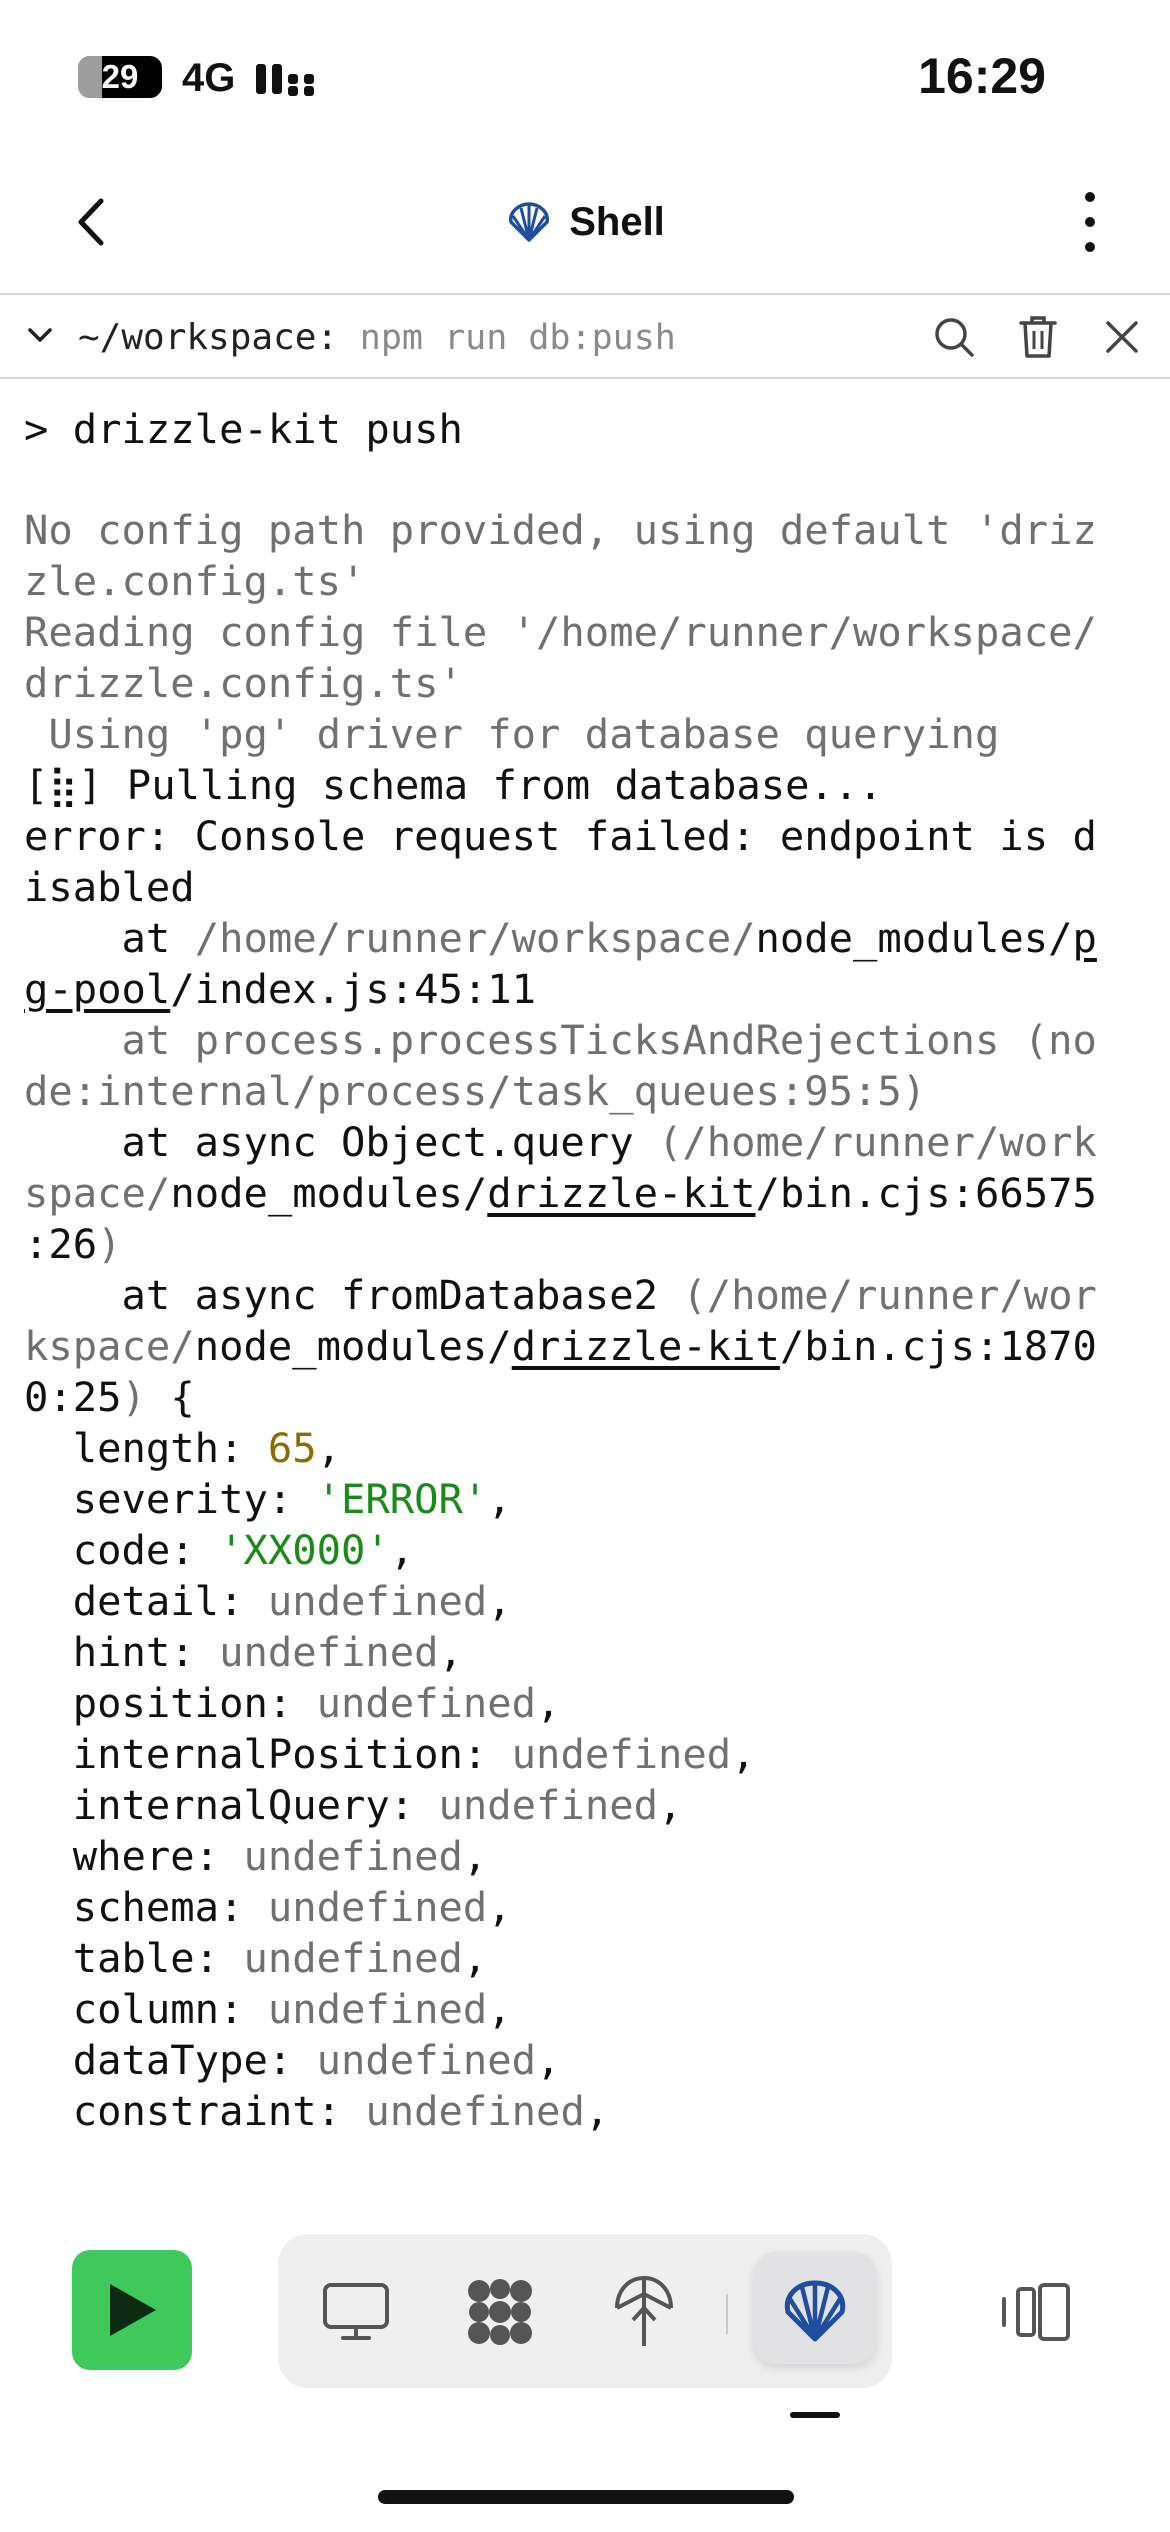 The image size is (1170, 2532). Describe the element at coordinates (122, 1550) in the screenshot. I see `prop-key: code:` at that location.